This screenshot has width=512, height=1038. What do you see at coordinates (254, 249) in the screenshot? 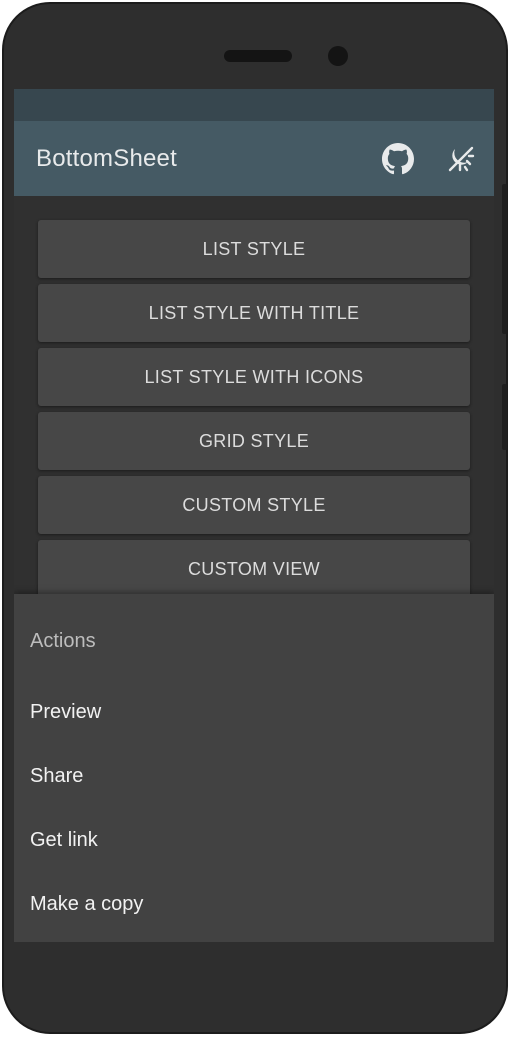
I see `list-style-button: LIST STYLE` at bounding box center [254, 249].